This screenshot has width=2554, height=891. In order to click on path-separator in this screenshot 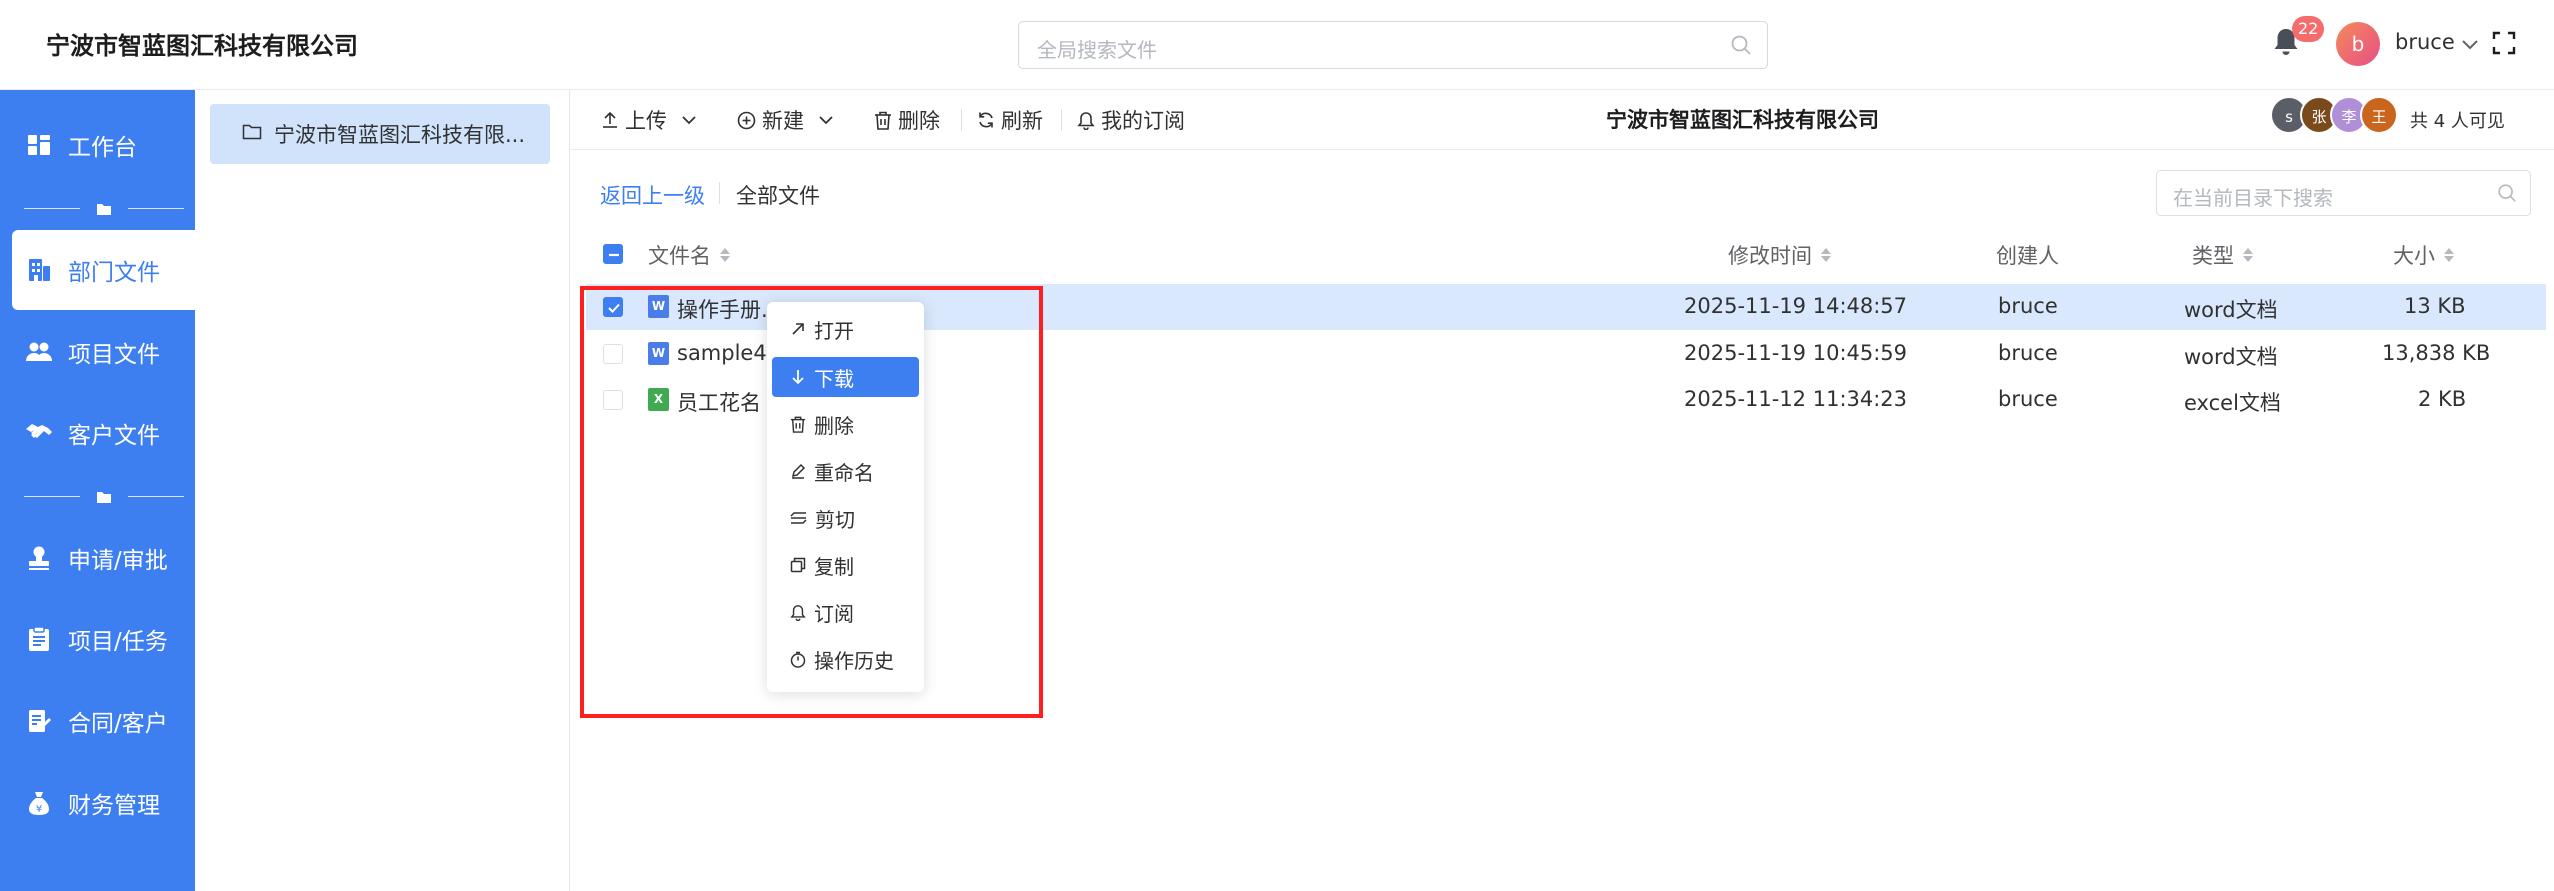, I will do `click(719, 193)`.